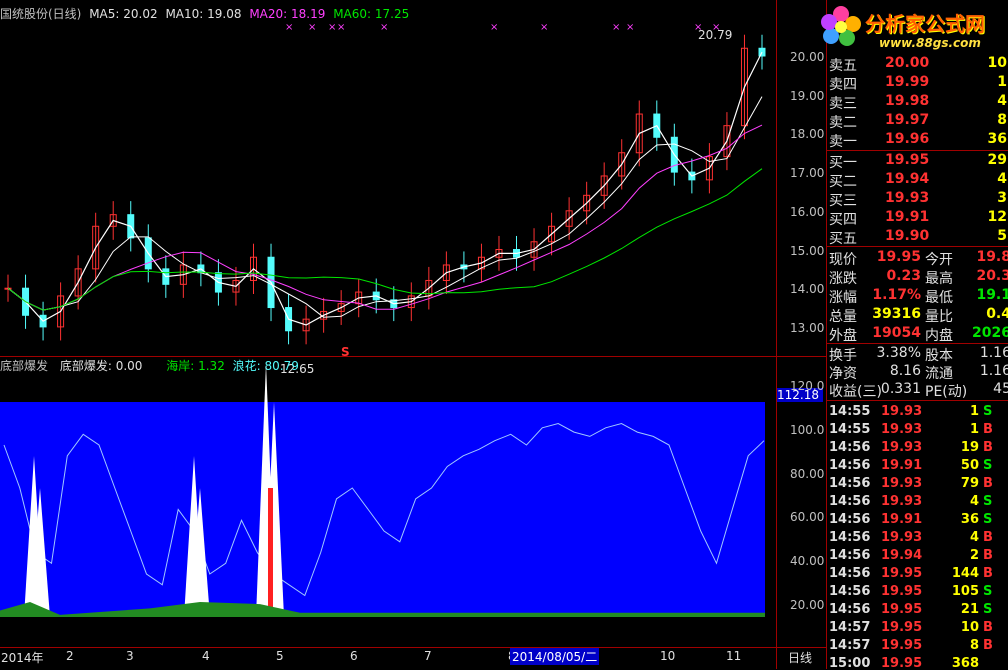 This screenshot has width=1008, height=670. Describe the element at coordinates (807, 429) in the screenshot. I see `indicator-axis-tick: 100.0` at that location.